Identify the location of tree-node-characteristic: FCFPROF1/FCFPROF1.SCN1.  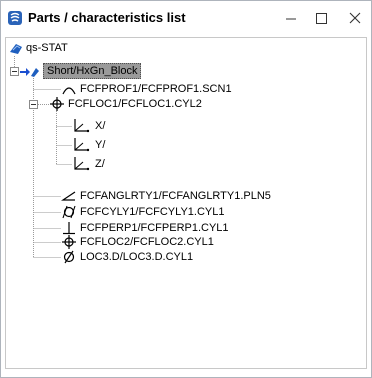
(176, 89).